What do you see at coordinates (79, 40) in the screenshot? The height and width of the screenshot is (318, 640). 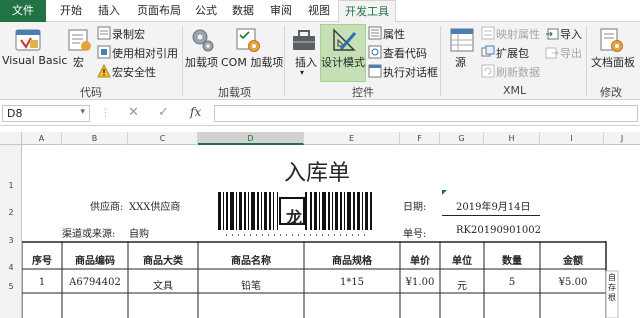 I see `macro-icon` at bounding box center [79, 40].